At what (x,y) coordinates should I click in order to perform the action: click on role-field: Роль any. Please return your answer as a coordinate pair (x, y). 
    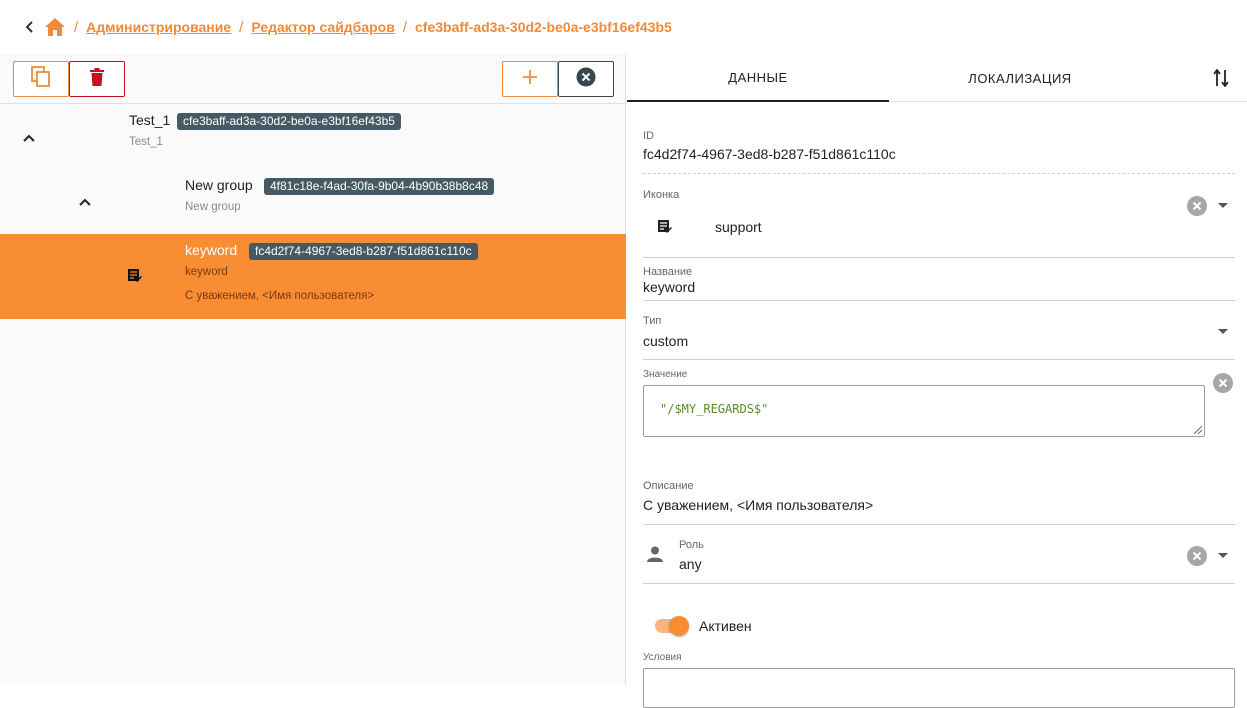
    Looking at the image, I should click on (939, 562).